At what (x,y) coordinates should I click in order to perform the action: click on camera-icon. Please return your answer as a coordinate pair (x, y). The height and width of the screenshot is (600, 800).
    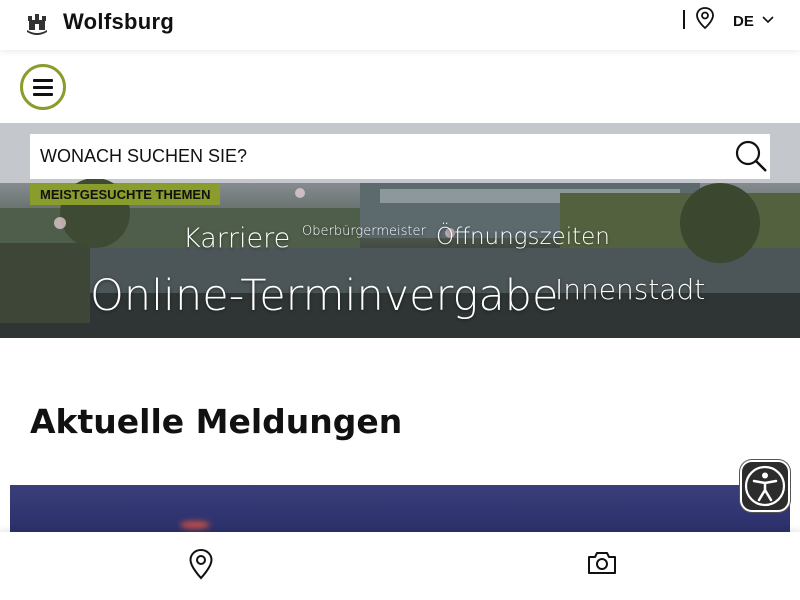
    Looking at the image, I should click on (602, 563).